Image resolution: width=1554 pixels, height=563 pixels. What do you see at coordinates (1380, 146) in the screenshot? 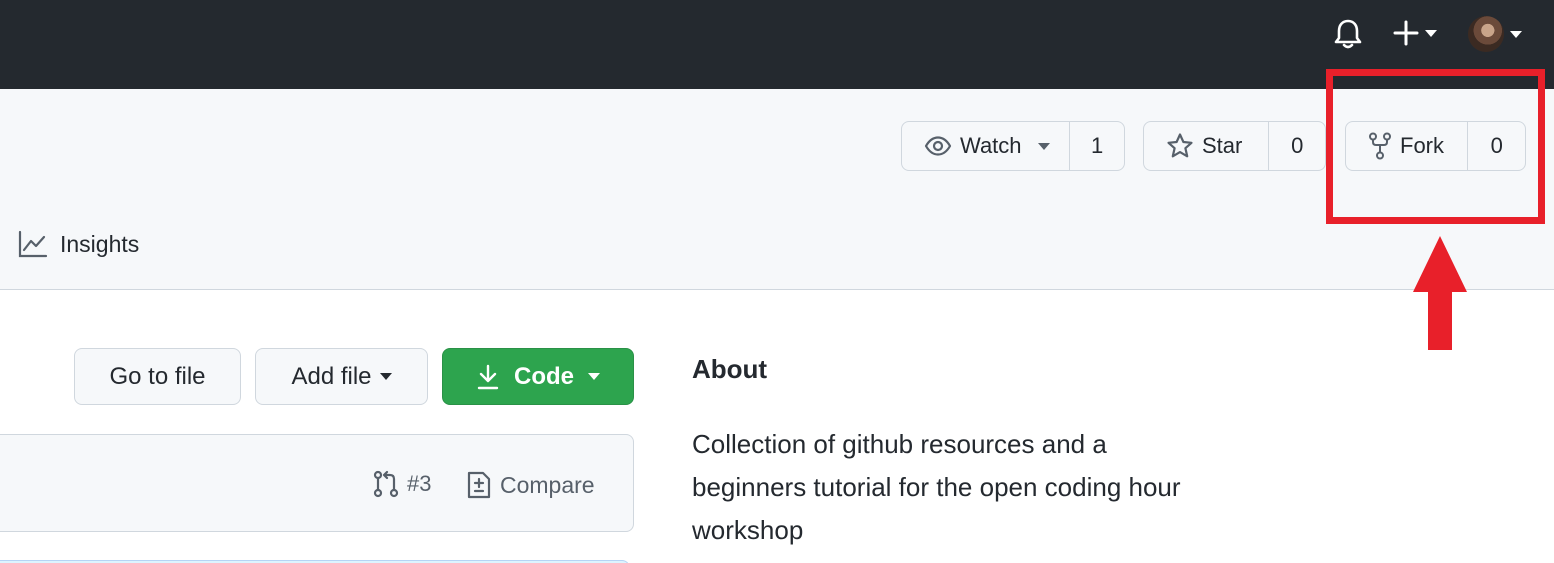
I see `repo-forked-icon` at bounding box center [1380, 146].